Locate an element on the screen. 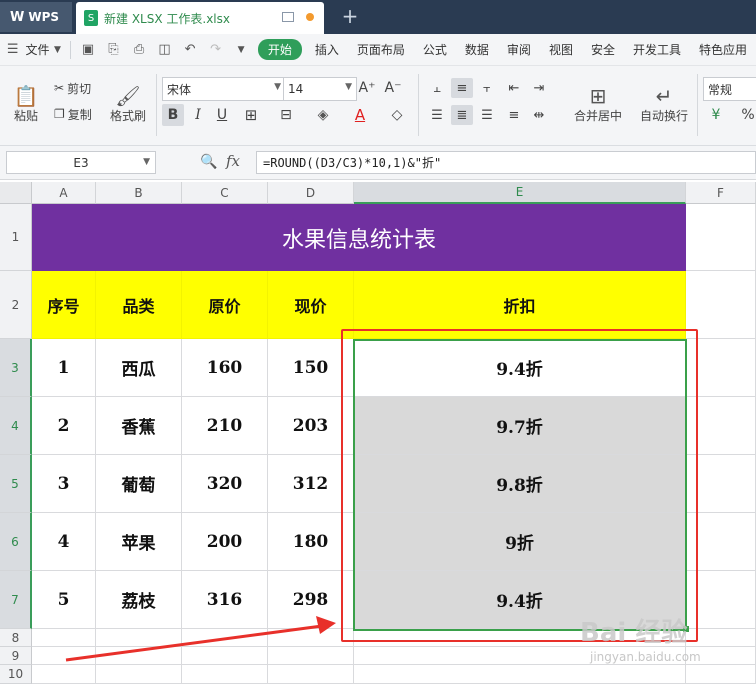 This screenshot has height=684, width=756. distributed-icon: ⇹ is located at coordinates (539, 115).